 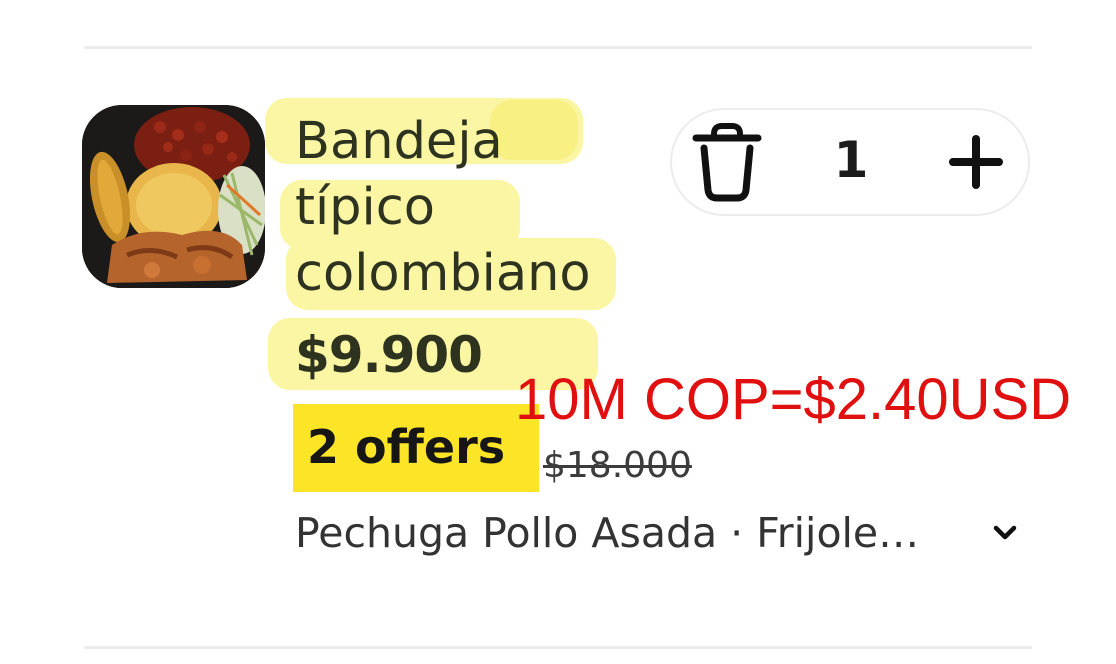 What do you see at coordinates (443, 273) in the screenshot?
I see `item-title-line: colombiano` at bounding box center [443, 273].